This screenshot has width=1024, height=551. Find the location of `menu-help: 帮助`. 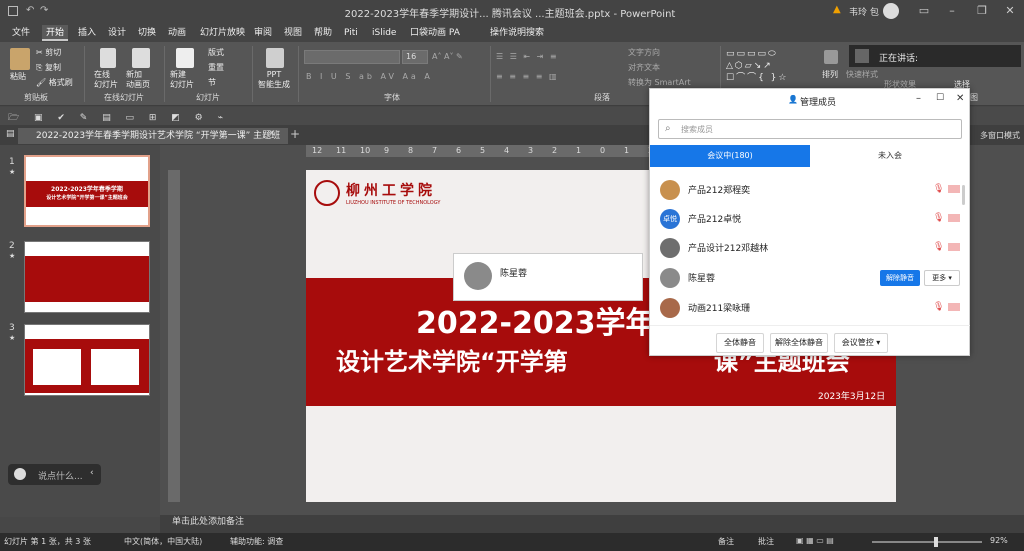

menu-help: 帮助 is located at coordinates (323, 33).